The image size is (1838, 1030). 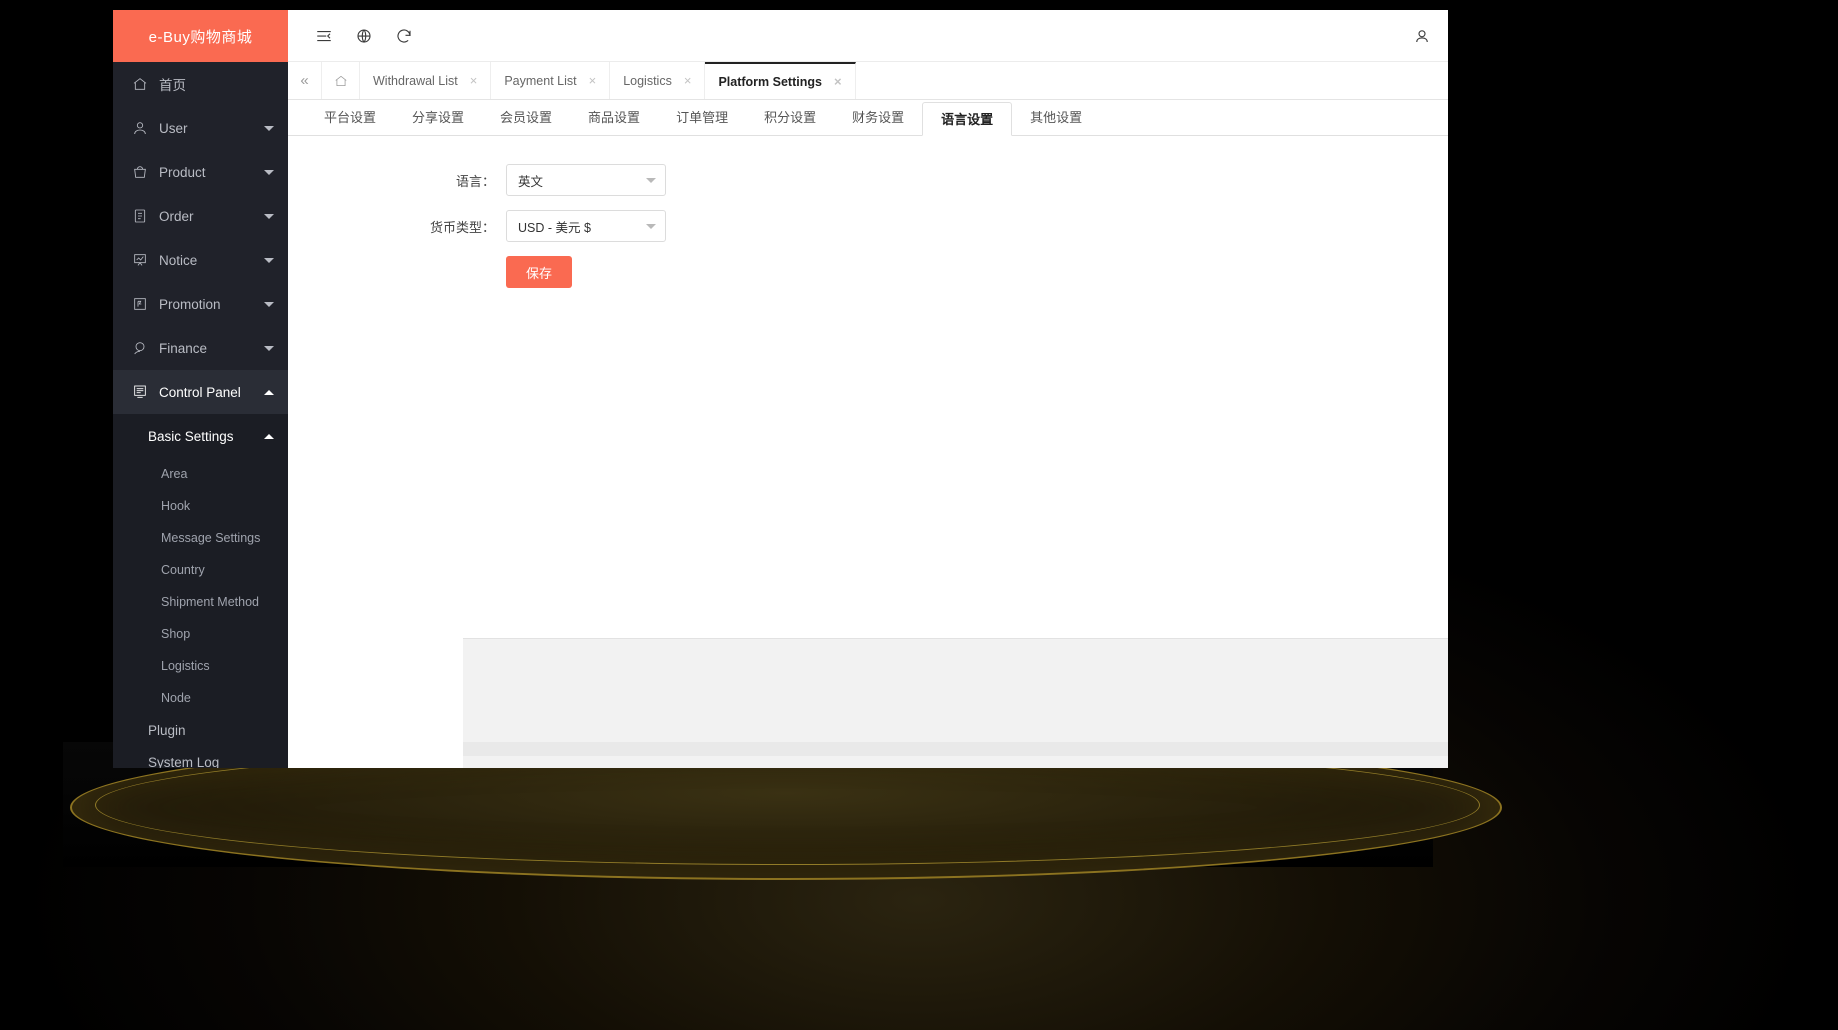 I want to click on user-icon, so click(x=140, y=128).